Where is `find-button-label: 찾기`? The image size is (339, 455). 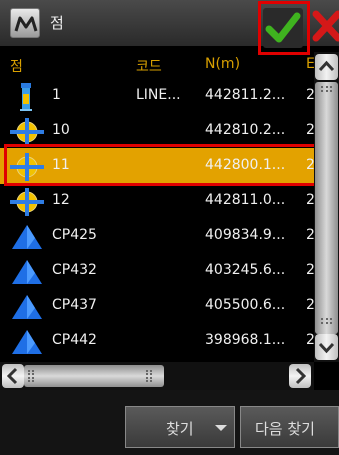 find-button-label: 찾기 is located at coordinates (180, 429).